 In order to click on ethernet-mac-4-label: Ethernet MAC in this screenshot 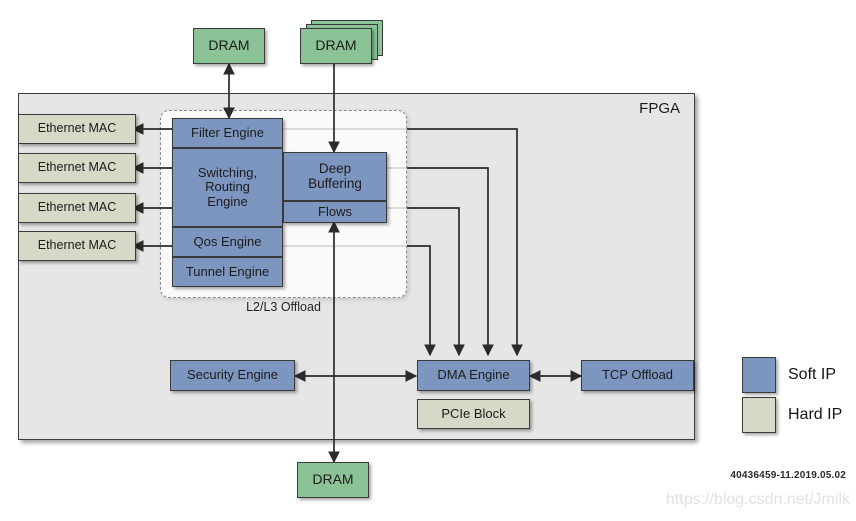, I will do `click(77, 245)`.